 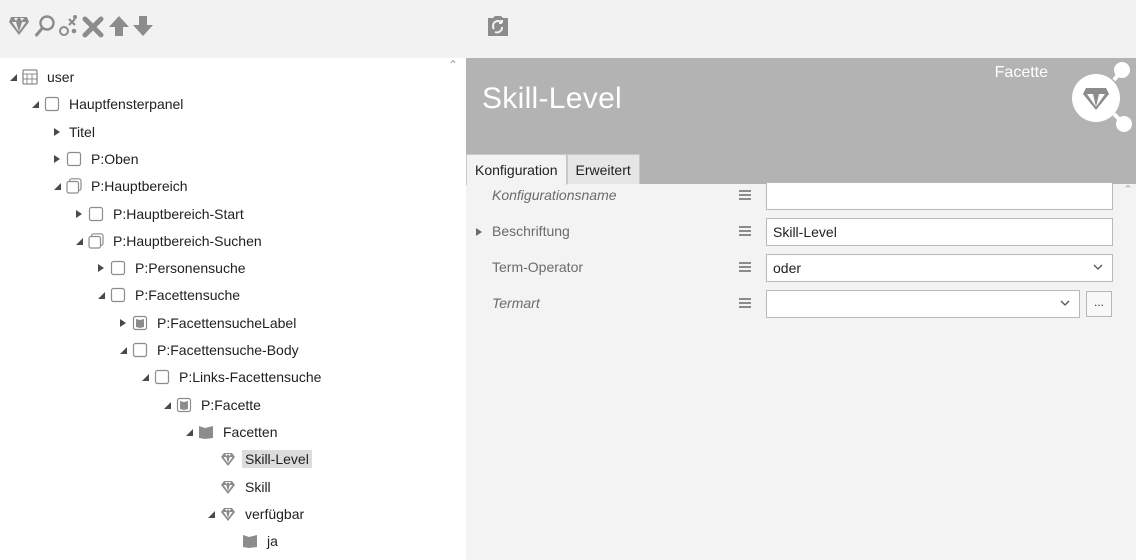 I want to click on termart-select, so click(x=923, y=304).